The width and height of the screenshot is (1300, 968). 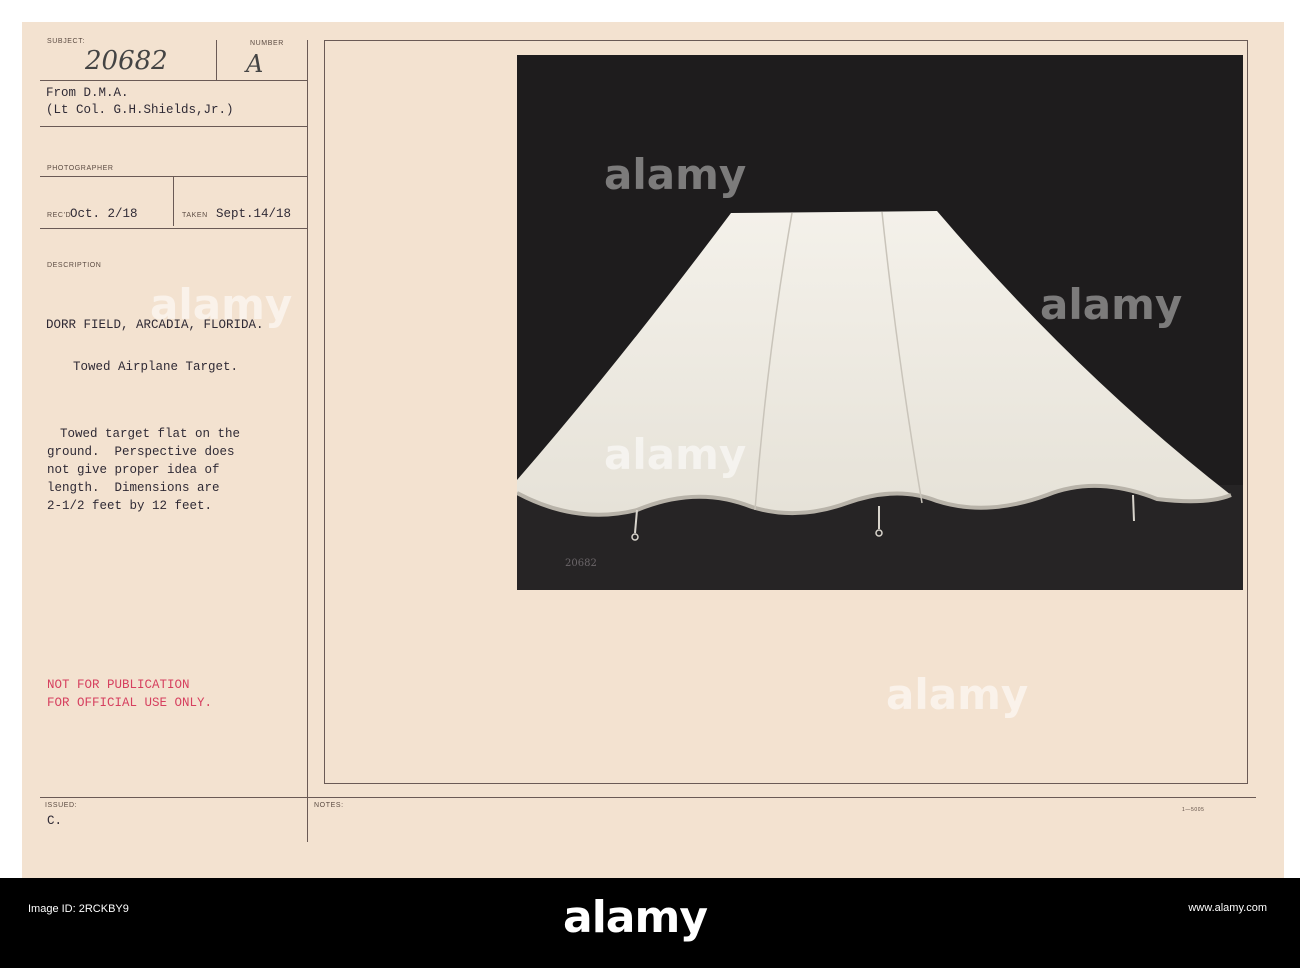 I want to click on photographer-label: PHOTOGRAPHER, so click(x=80, y=168).